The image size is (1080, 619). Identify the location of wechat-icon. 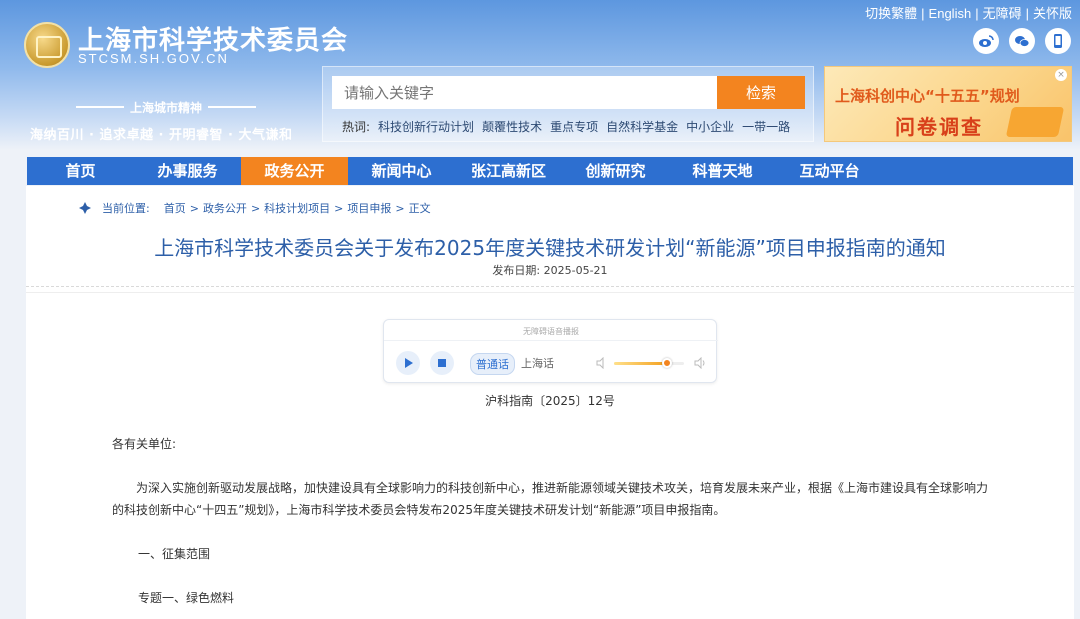
(1022, 41).